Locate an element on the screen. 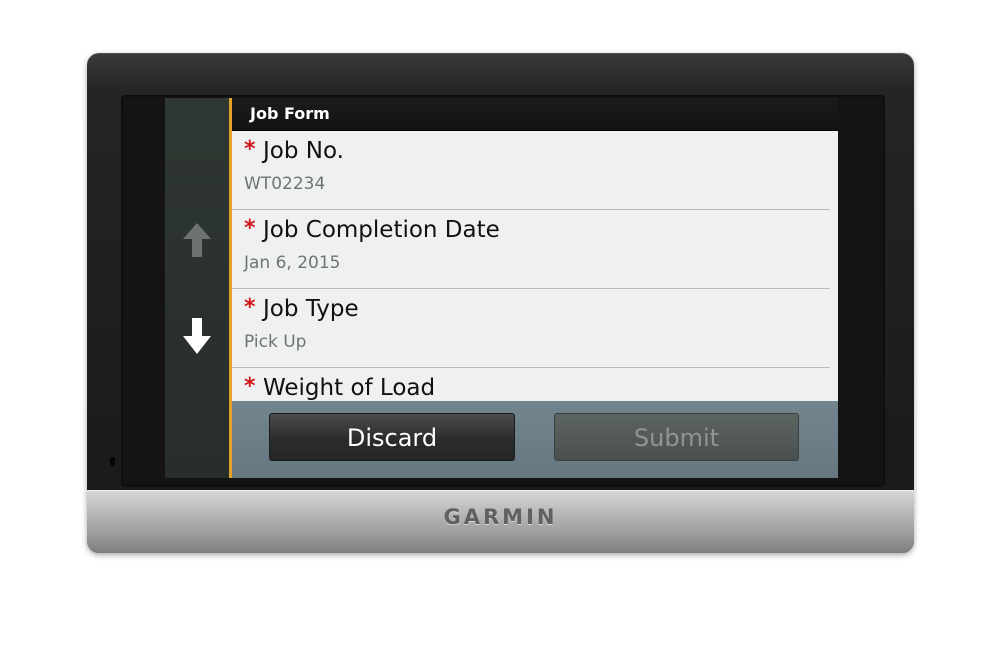 This screenshot has height=650, width=1000. field-label: Job Completion Date is located at coordinates (381, 230).